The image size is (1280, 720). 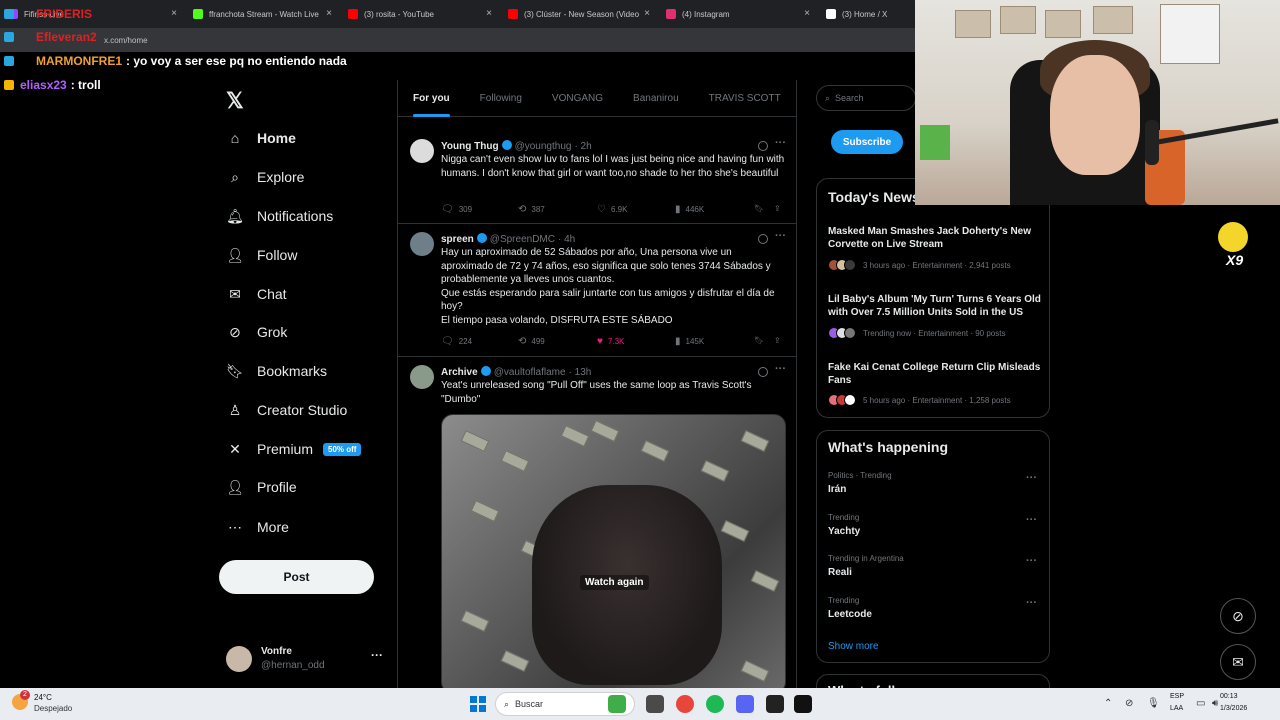 I want to click on obs-icon, so click(x=775, y=704).